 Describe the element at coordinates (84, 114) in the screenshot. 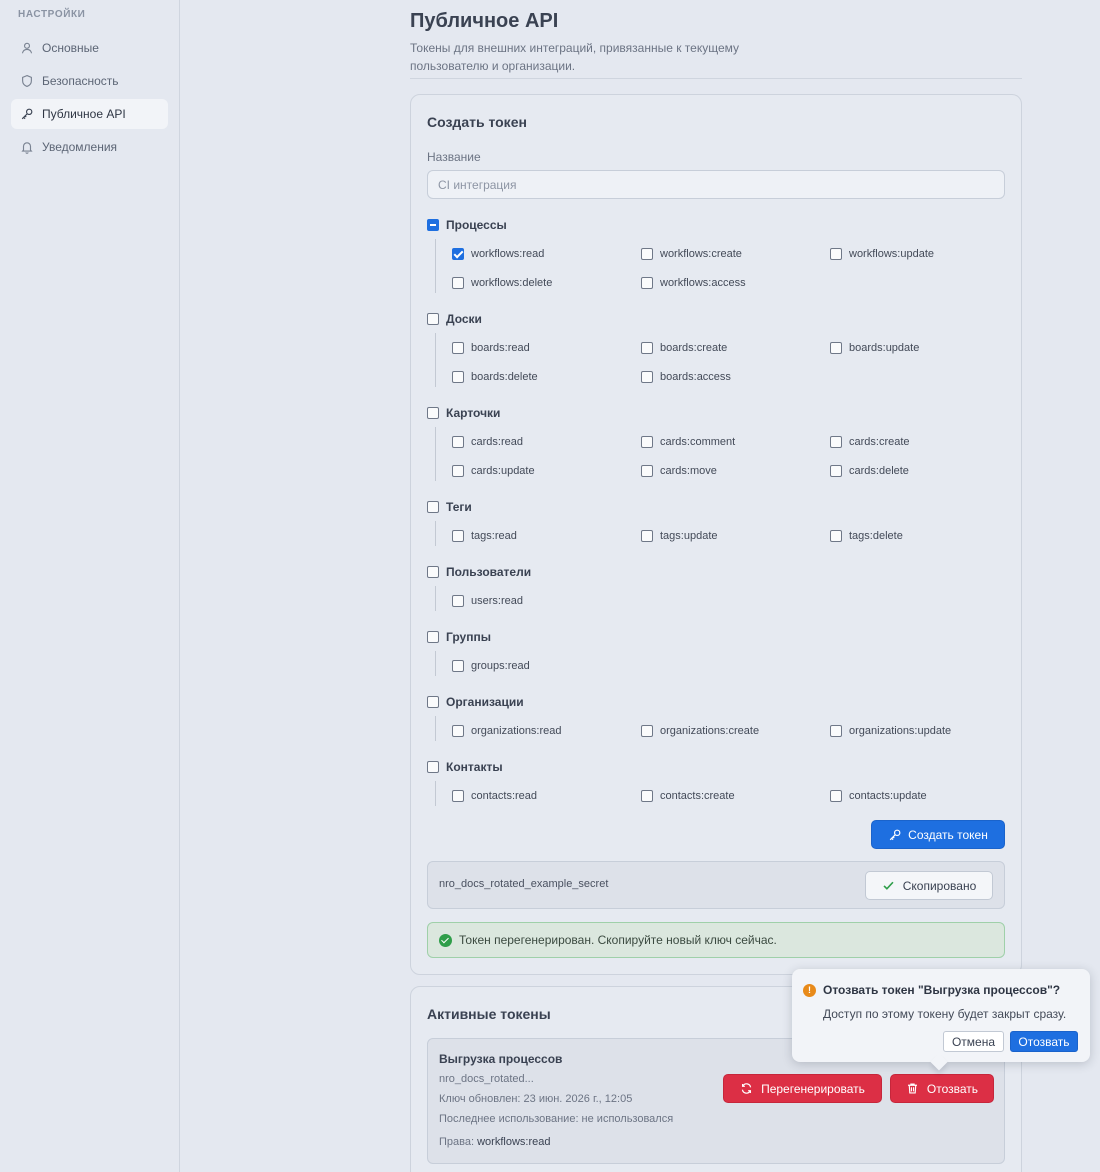

I see `sidebar-item-label: Публичное API` at that location.